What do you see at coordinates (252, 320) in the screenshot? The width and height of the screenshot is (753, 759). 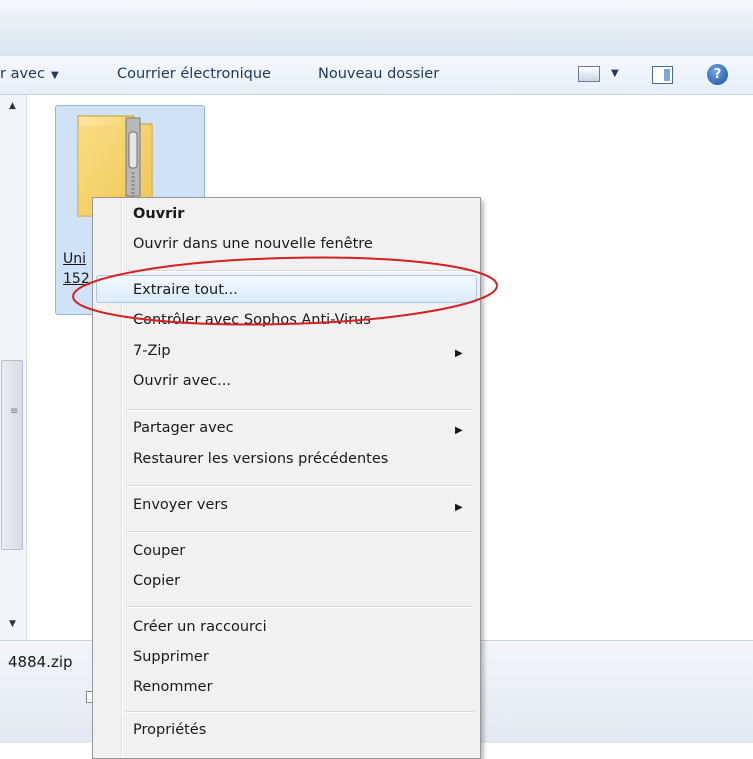 I see `menu-item-sophos-scan: Contrôler avec Sophos Anti-Virus` at bounding box center [252, 320].